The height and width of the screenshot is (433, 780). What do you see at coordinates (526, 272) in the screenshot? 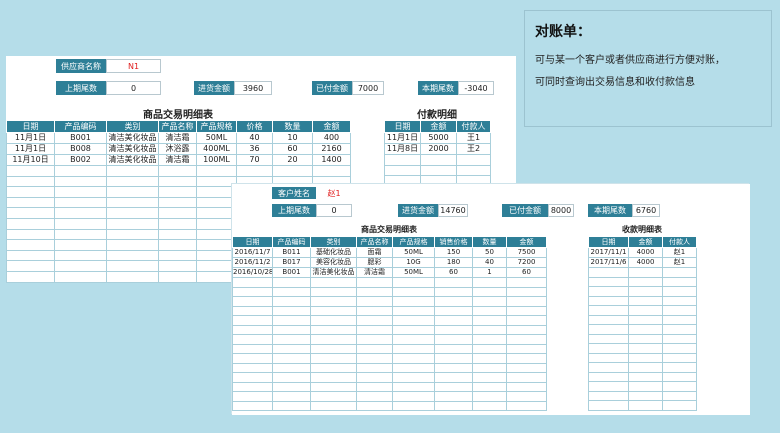
I see `table-cell: 60` at bounding box center [526, 272].